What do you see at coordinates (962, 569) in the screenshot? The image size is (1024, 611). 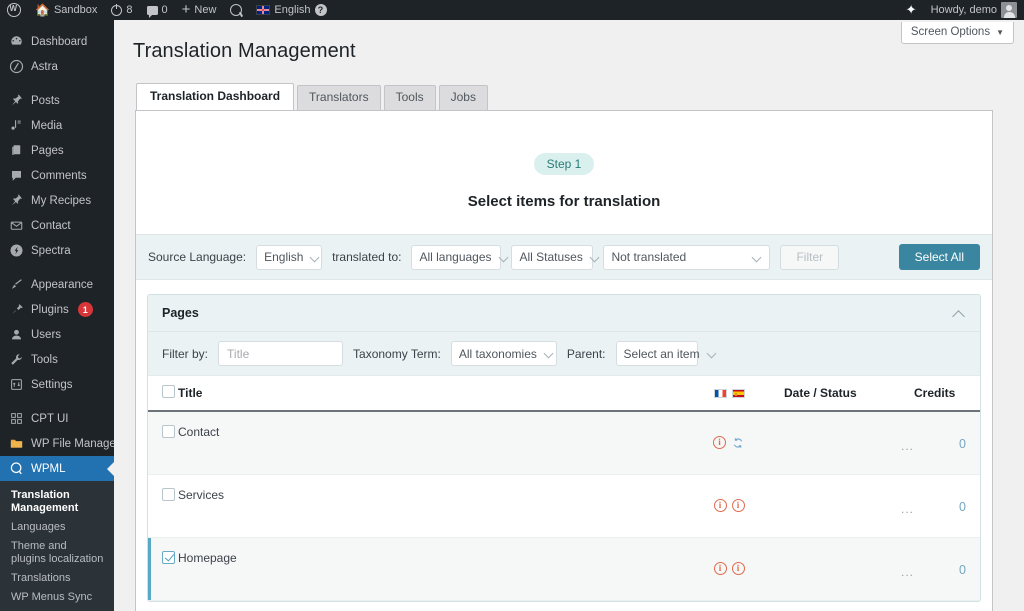 I see `row-credits: 0` at bounding box center [962, 569].